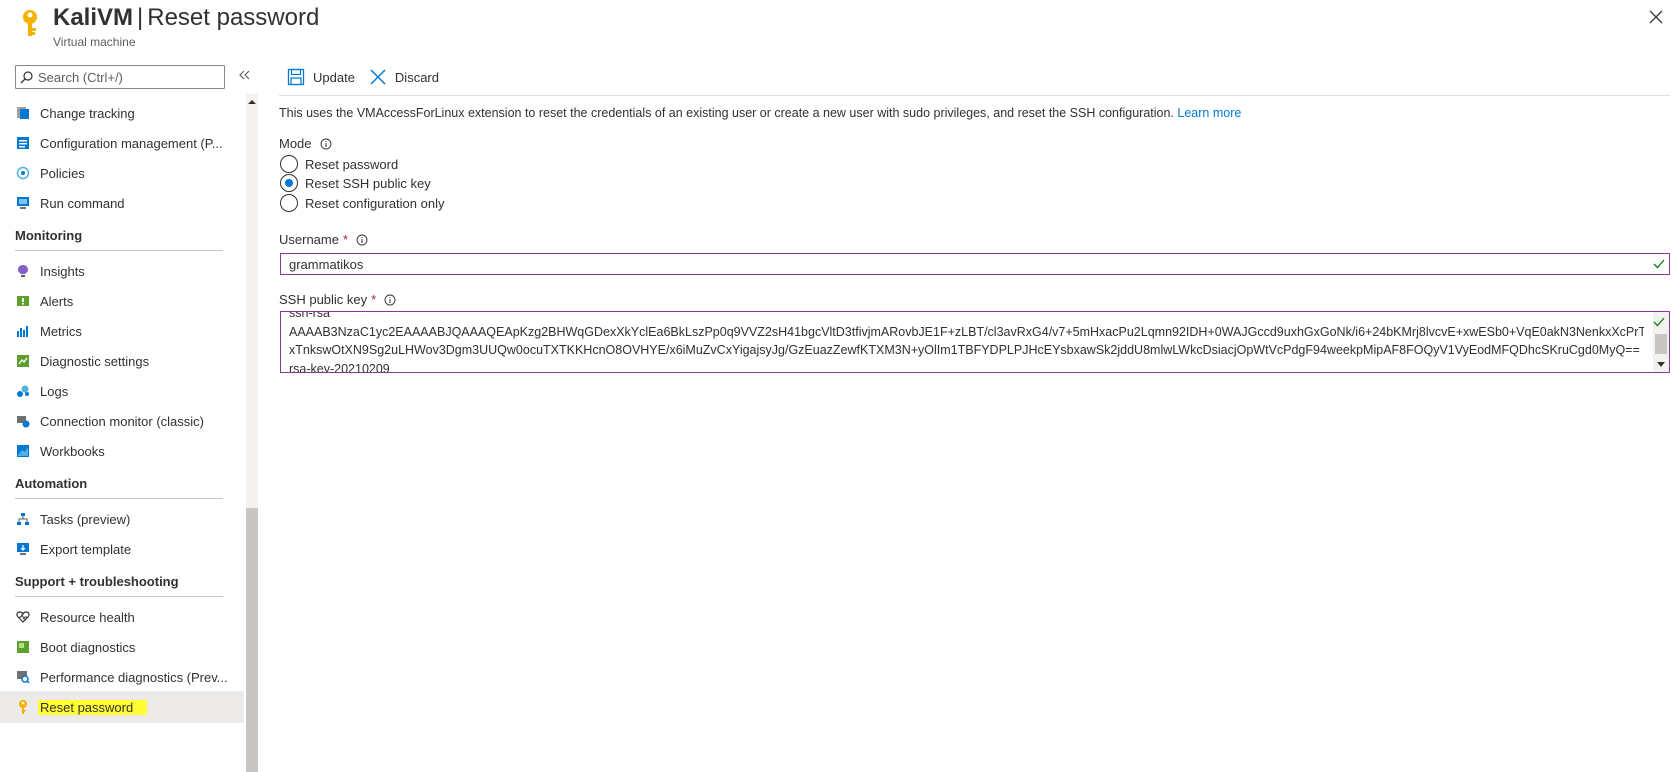 The width and height of the screenshot is (1678, 772). I want to click on performance-diagnostics-icon, so click(23, 677).